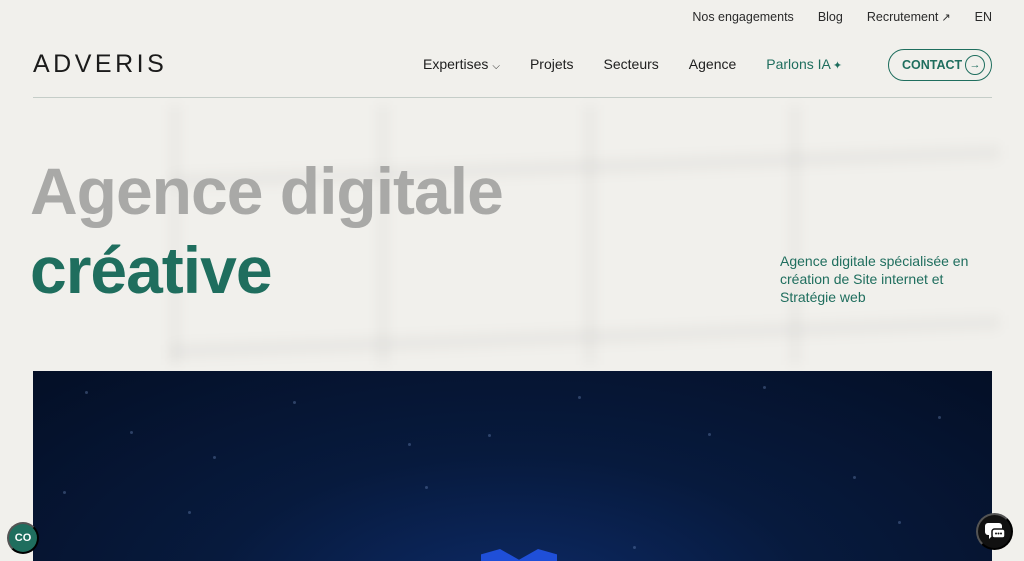 Image resolution: width=1024 pixels, height=561 pixels. What do you see at coordinates (830, 17) in the screenshot?
I see `utility-link-blog: Blog` at bounding box center [830, 17].